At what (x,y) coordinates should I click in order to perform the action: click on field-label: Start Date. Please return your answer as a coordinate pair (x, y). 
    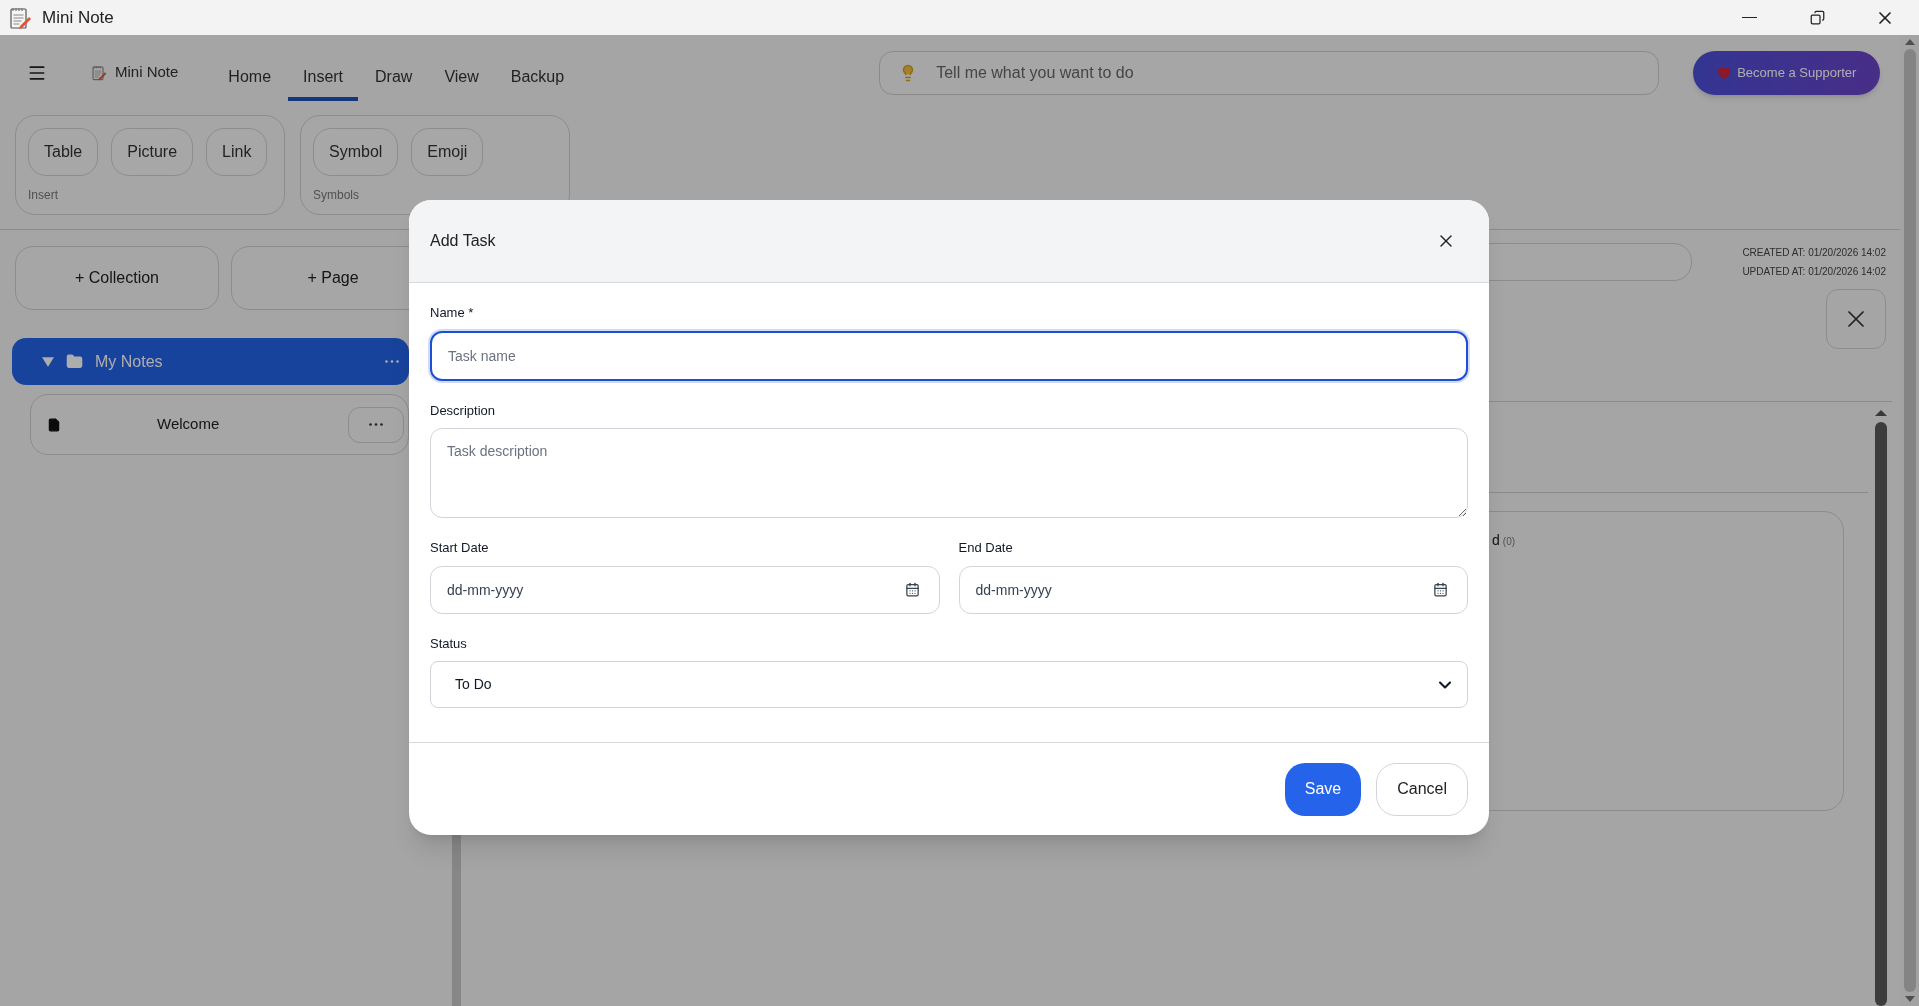
    Looking at the image, I should click on (460, 548).